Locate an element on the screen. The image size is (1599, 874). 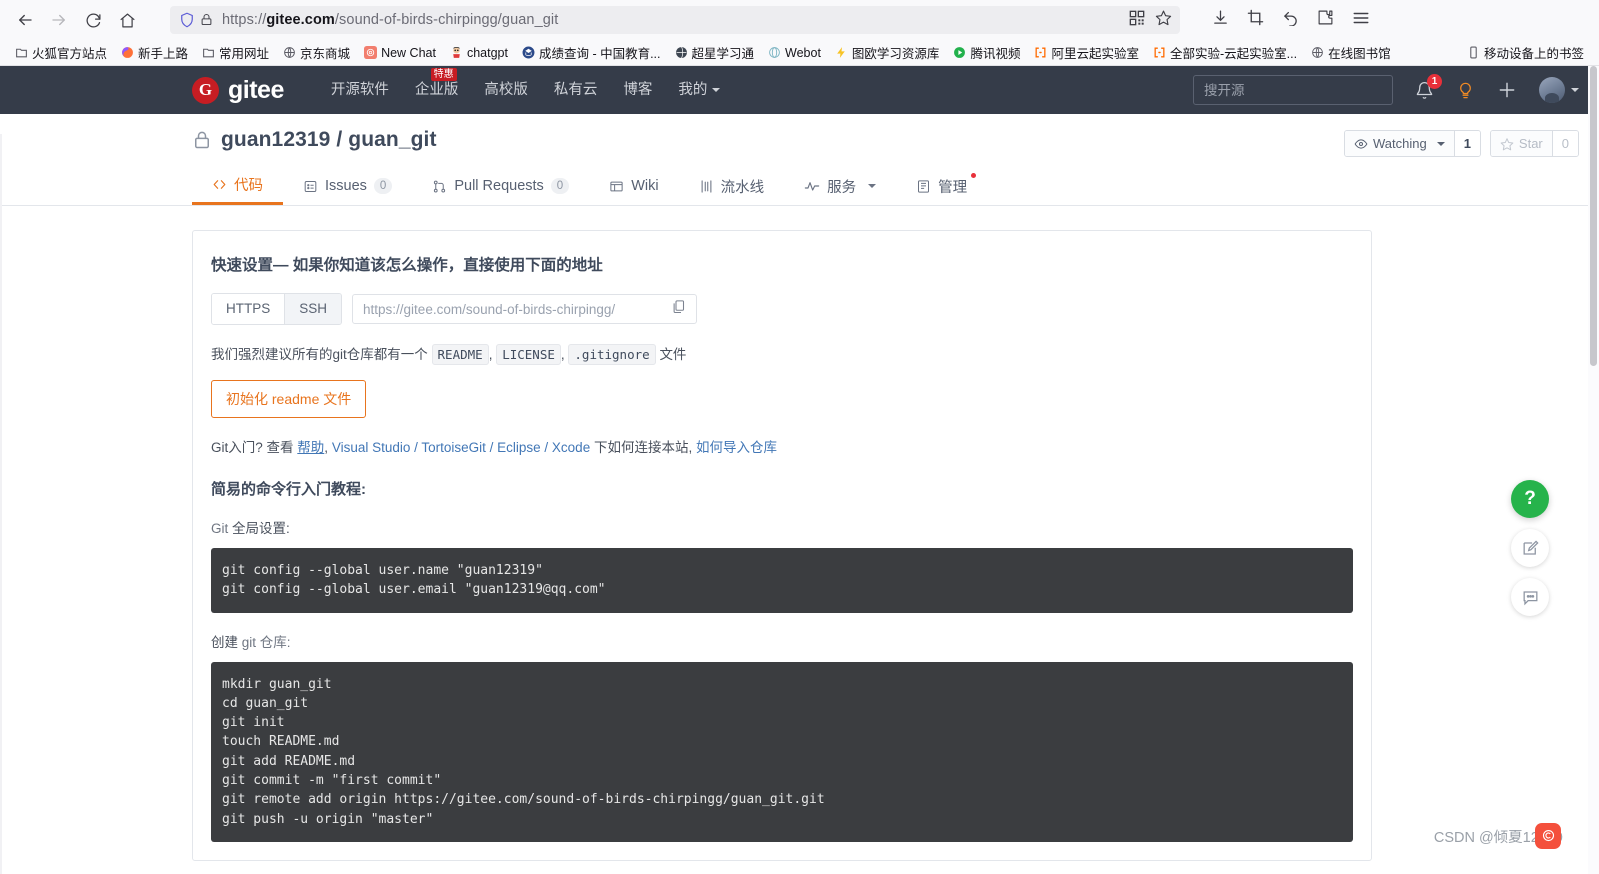
comment-fab is located at coordinates (1530, 597).